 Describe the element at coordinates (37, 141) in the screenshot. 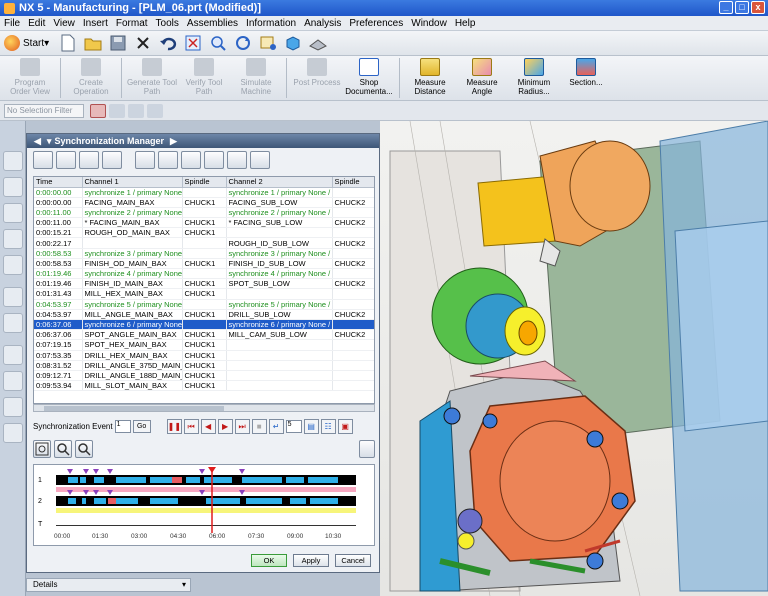

I see `chevron-left-icon: ◀` at that location.